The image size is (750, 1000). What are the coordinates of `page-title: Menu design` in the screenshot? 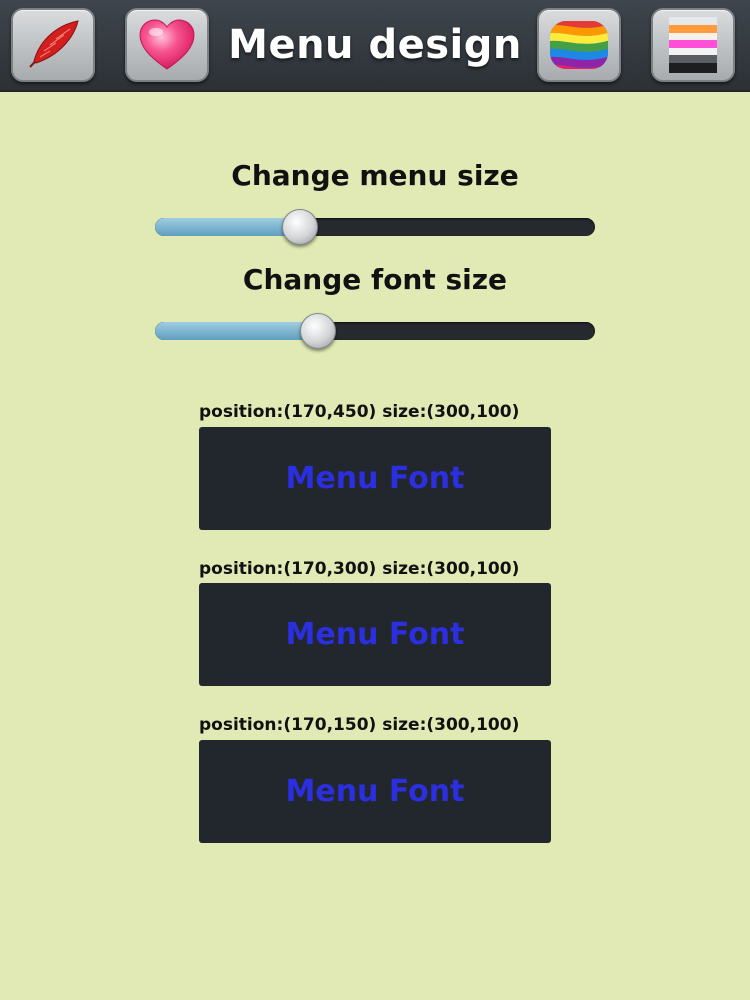 It's located at (375, 45).